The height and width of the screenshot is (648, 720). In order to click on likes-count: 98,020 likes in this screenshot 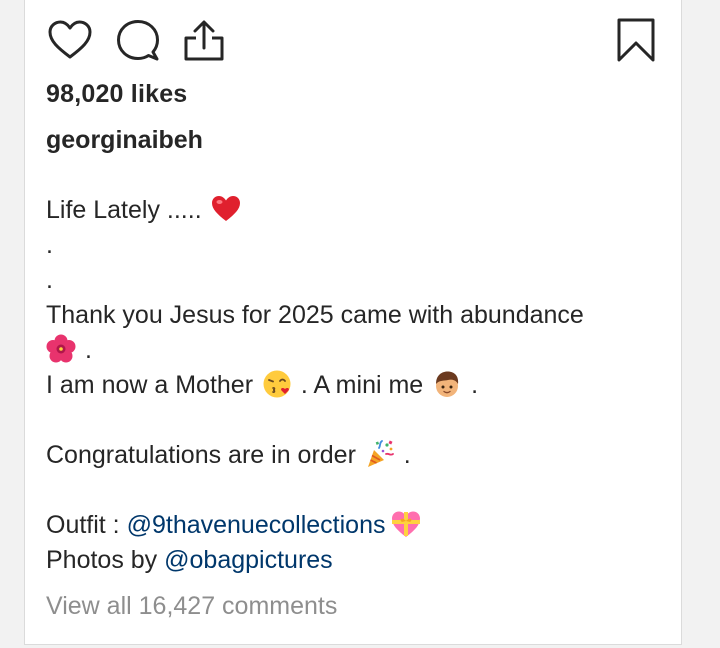, I will do `click(116, 94)`.